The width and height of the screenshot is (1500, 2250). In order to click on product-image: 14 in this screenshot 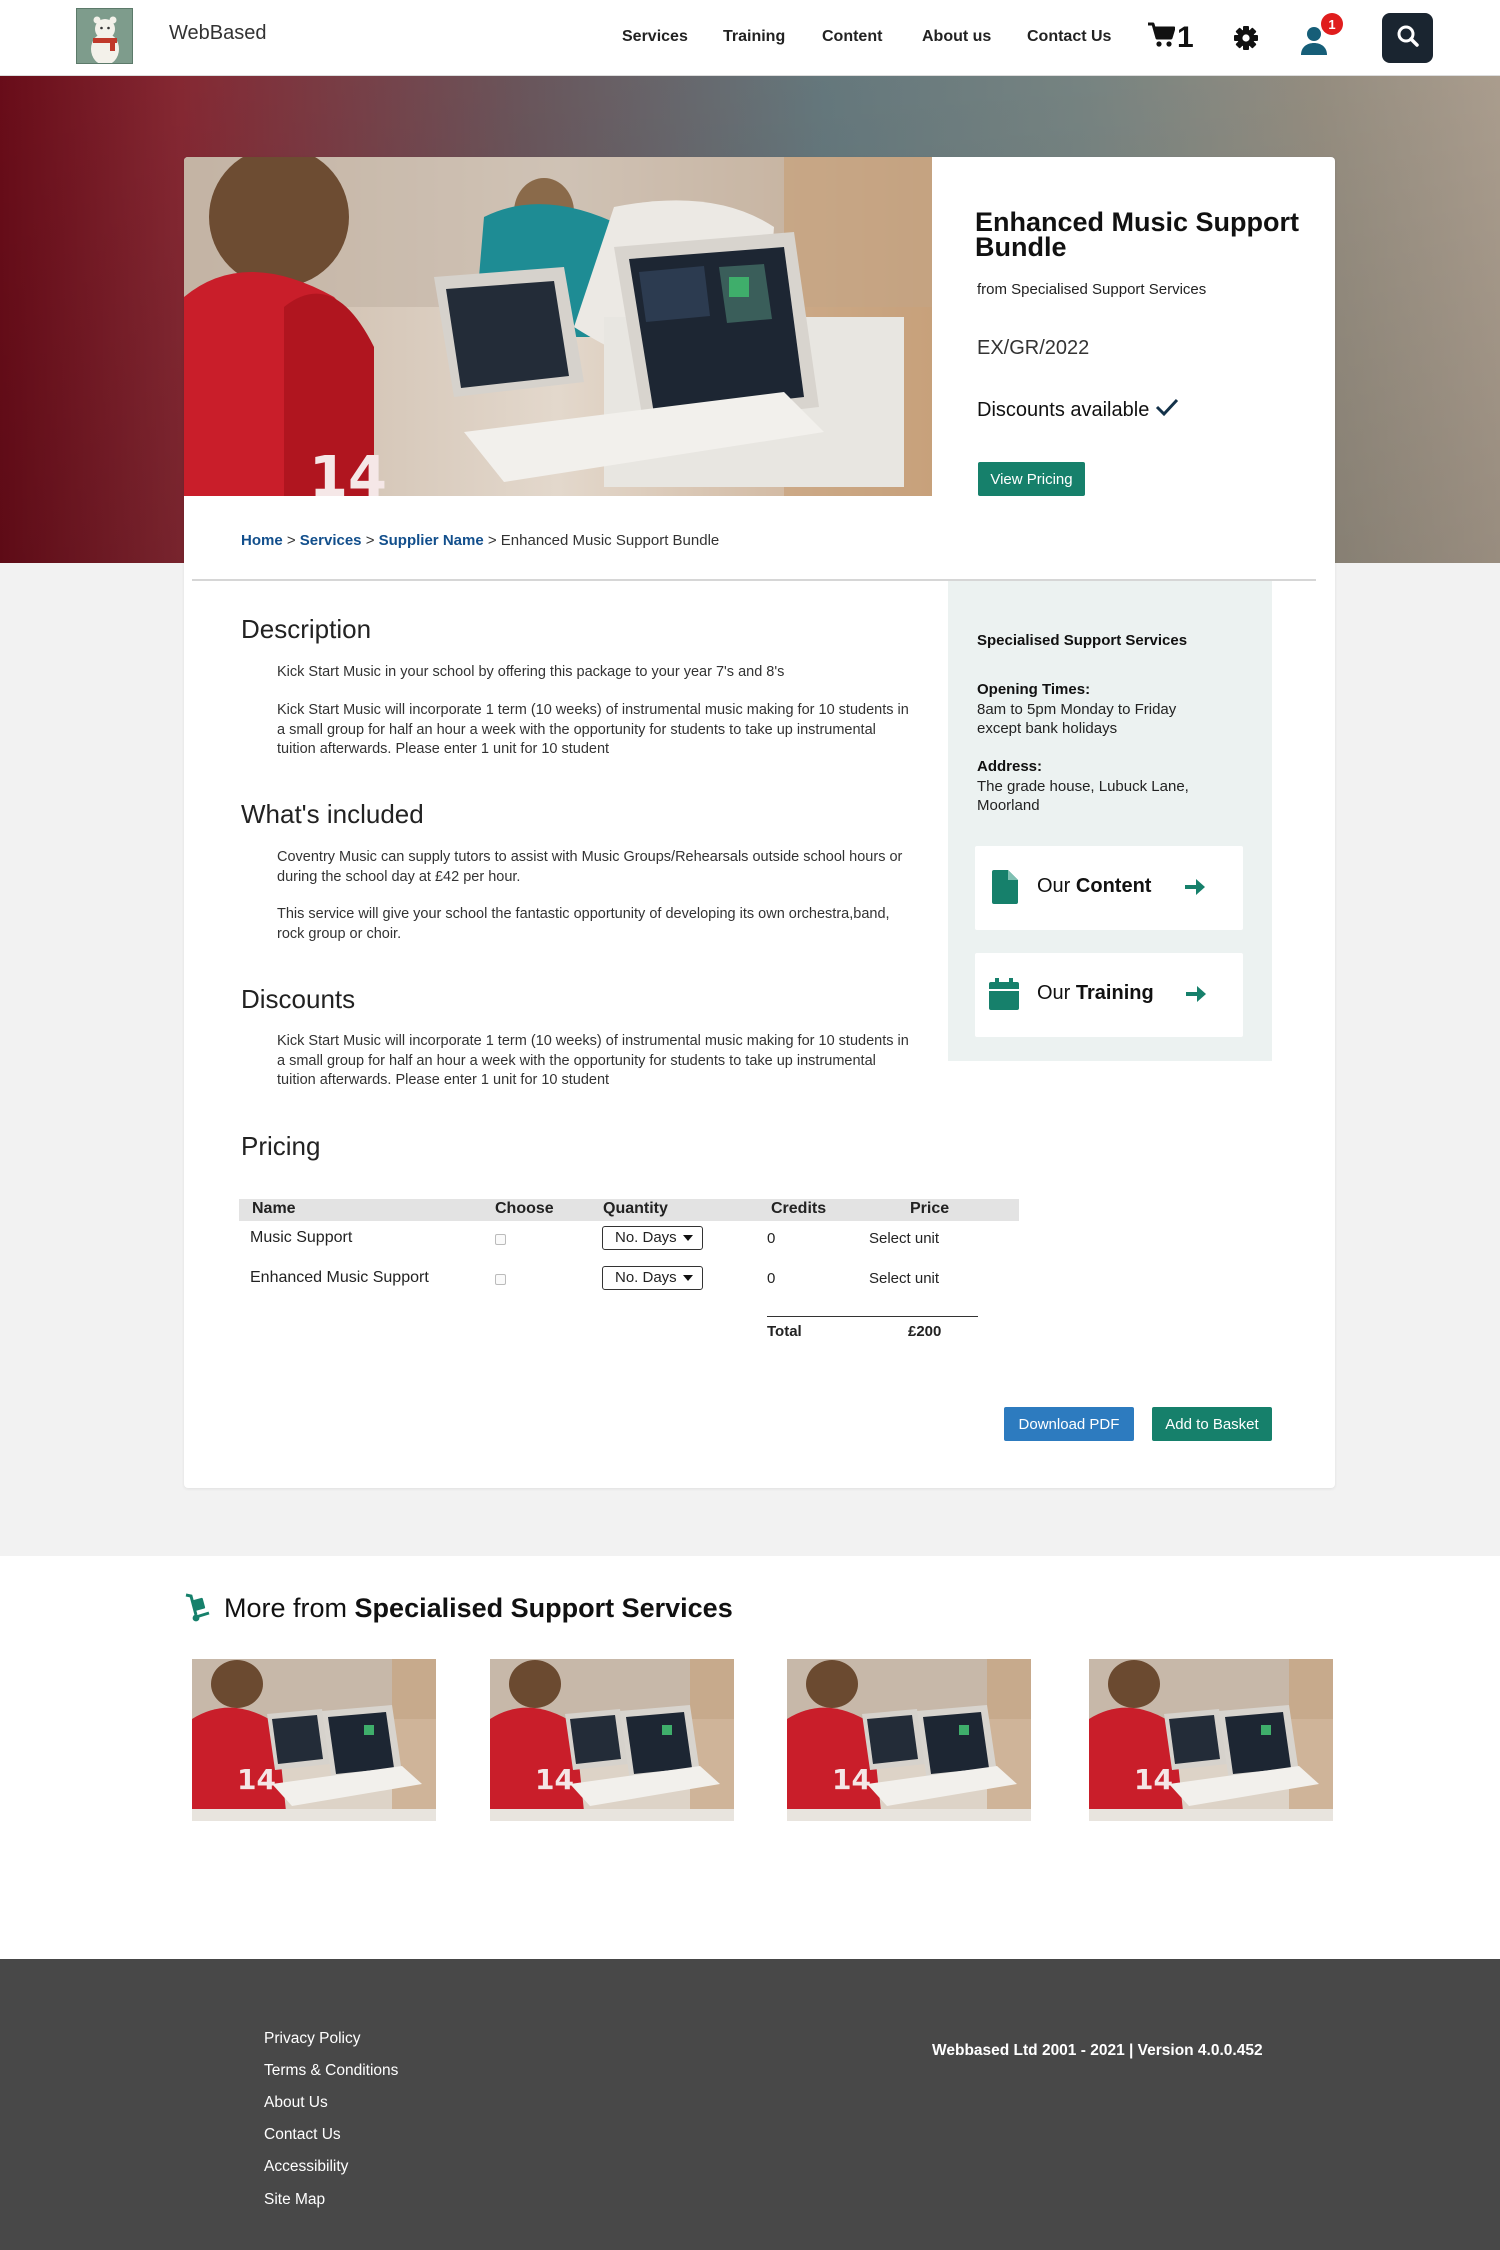, I will do `click(558, 326)`.